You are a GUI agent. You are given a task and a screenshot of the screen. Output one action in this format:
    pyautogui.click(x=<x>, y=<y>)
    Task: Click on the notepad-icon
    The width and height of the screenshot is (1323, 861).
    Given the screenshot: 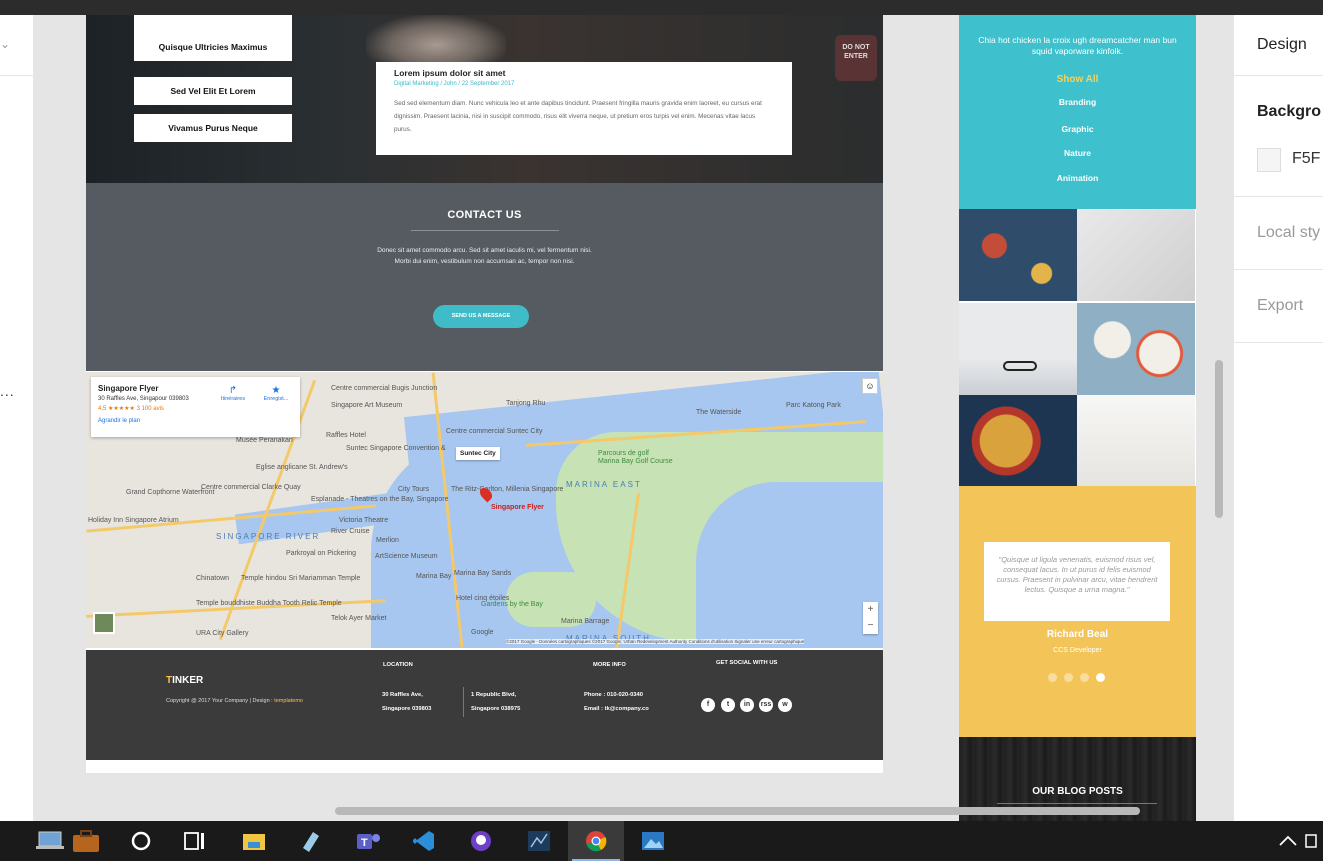 What is the action you would take?
    pyautogui.click(x=310, y=841)
    